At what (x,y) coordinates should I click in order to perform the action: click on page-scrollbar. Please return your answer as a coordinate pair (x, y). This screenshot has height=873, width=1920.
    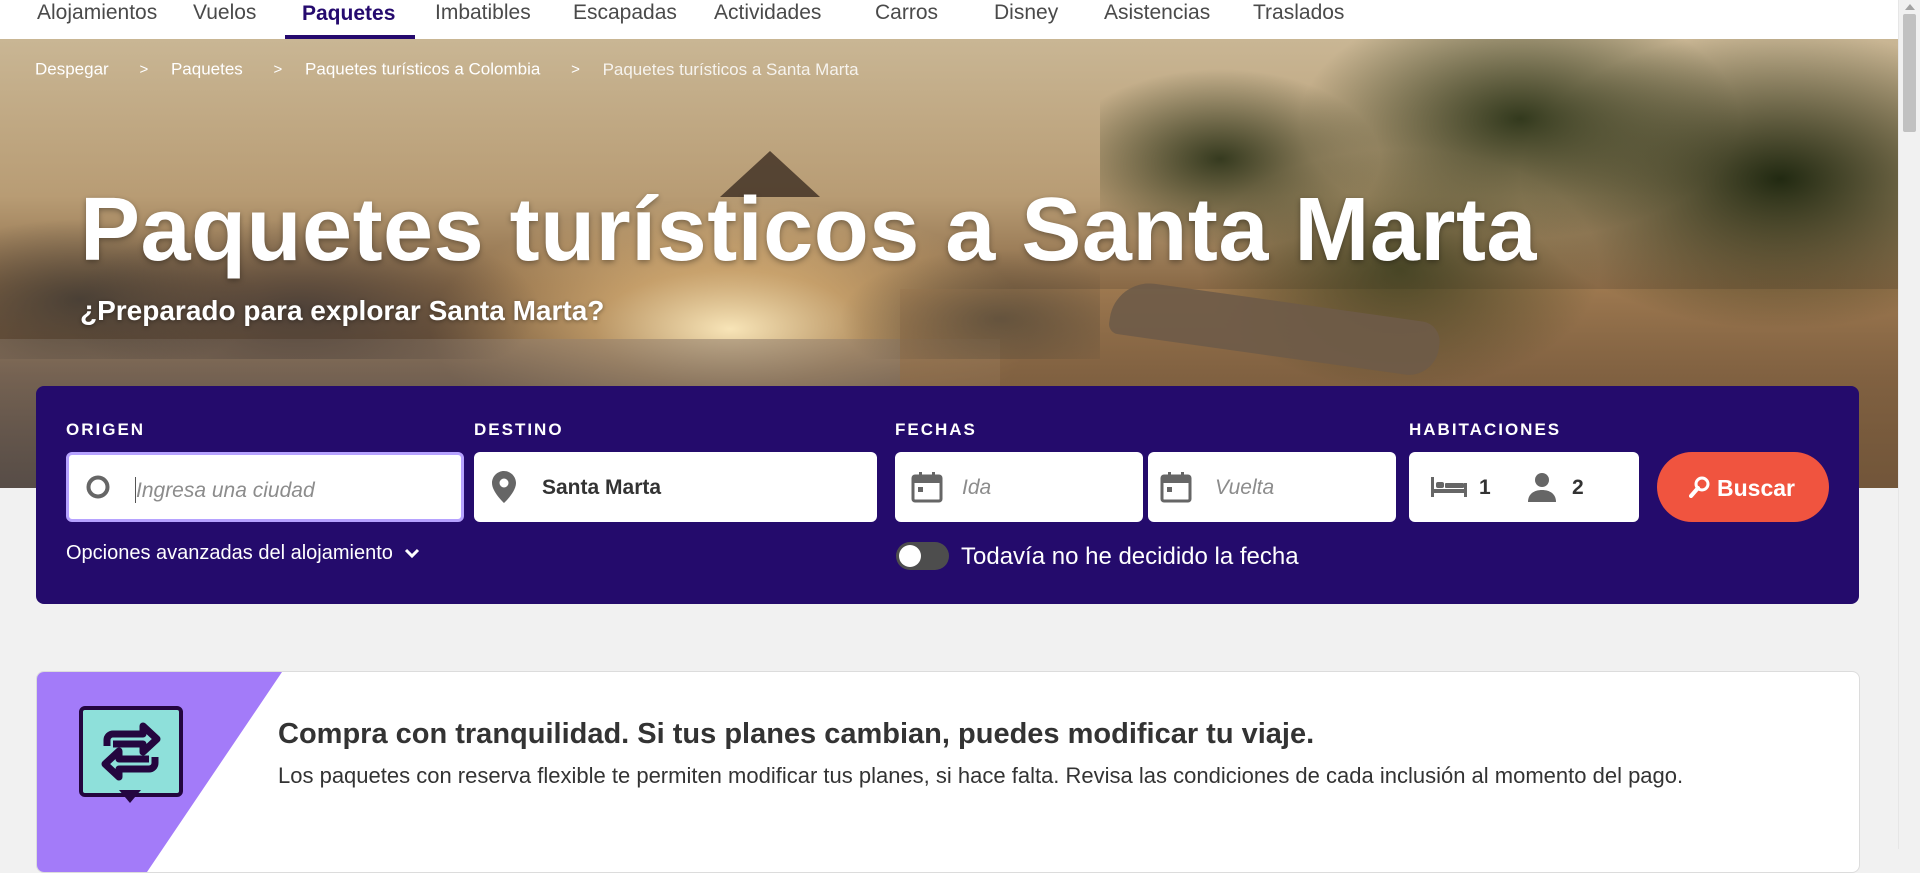
    Looking at the image, I should click on (1909, 424).